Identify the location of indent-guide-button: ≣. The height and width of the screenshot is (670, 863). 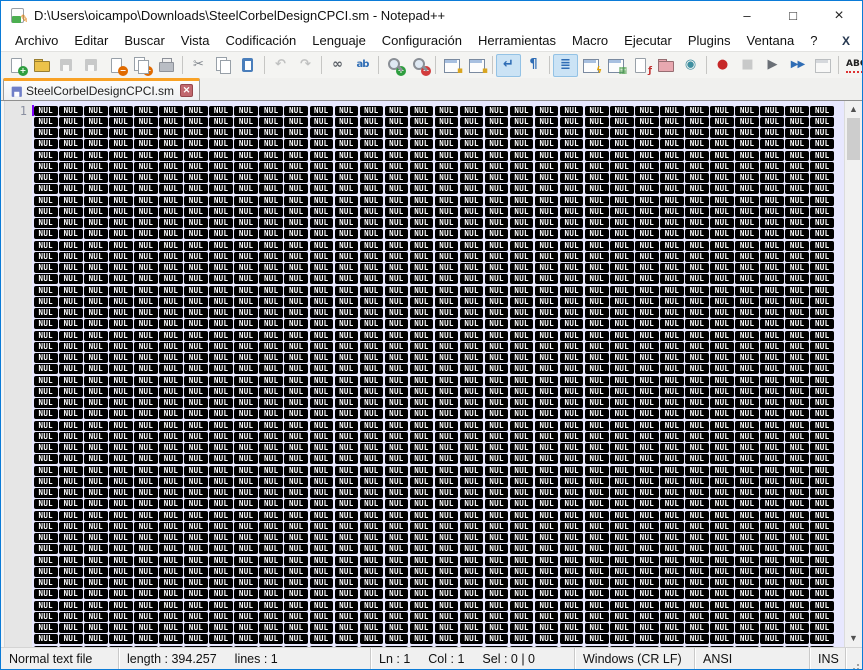
(565, 65).